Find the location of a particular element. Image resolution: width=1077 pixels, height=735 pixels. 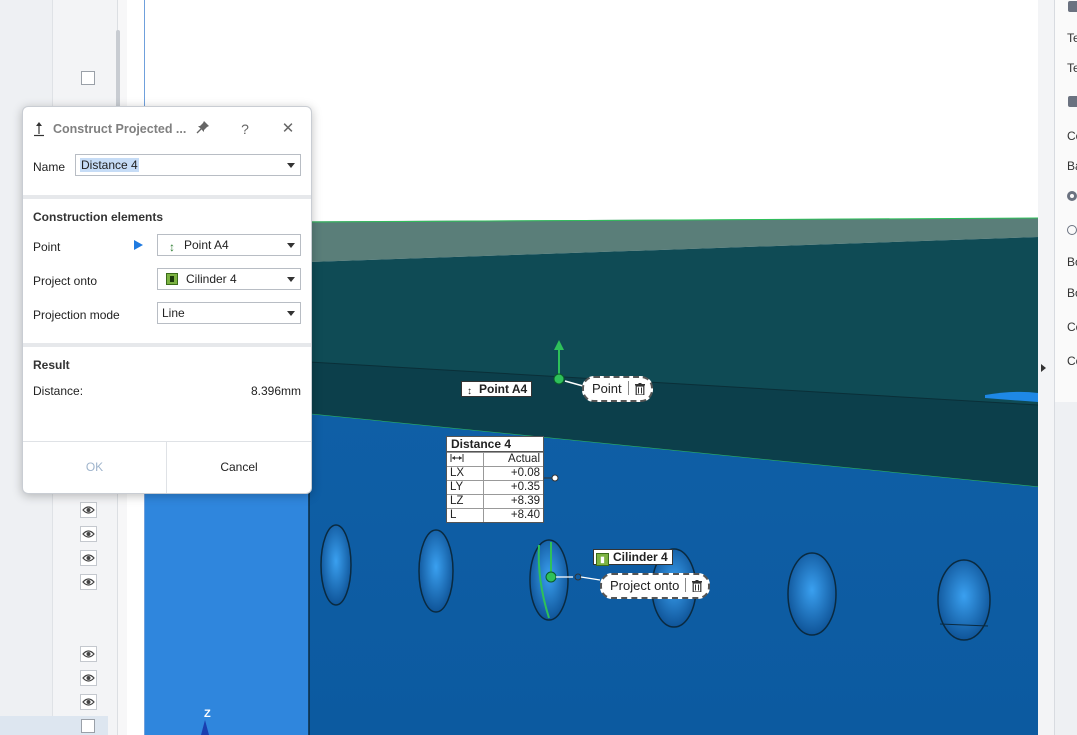

table-row-value: +8.40 is located at coordinates (513, 515).